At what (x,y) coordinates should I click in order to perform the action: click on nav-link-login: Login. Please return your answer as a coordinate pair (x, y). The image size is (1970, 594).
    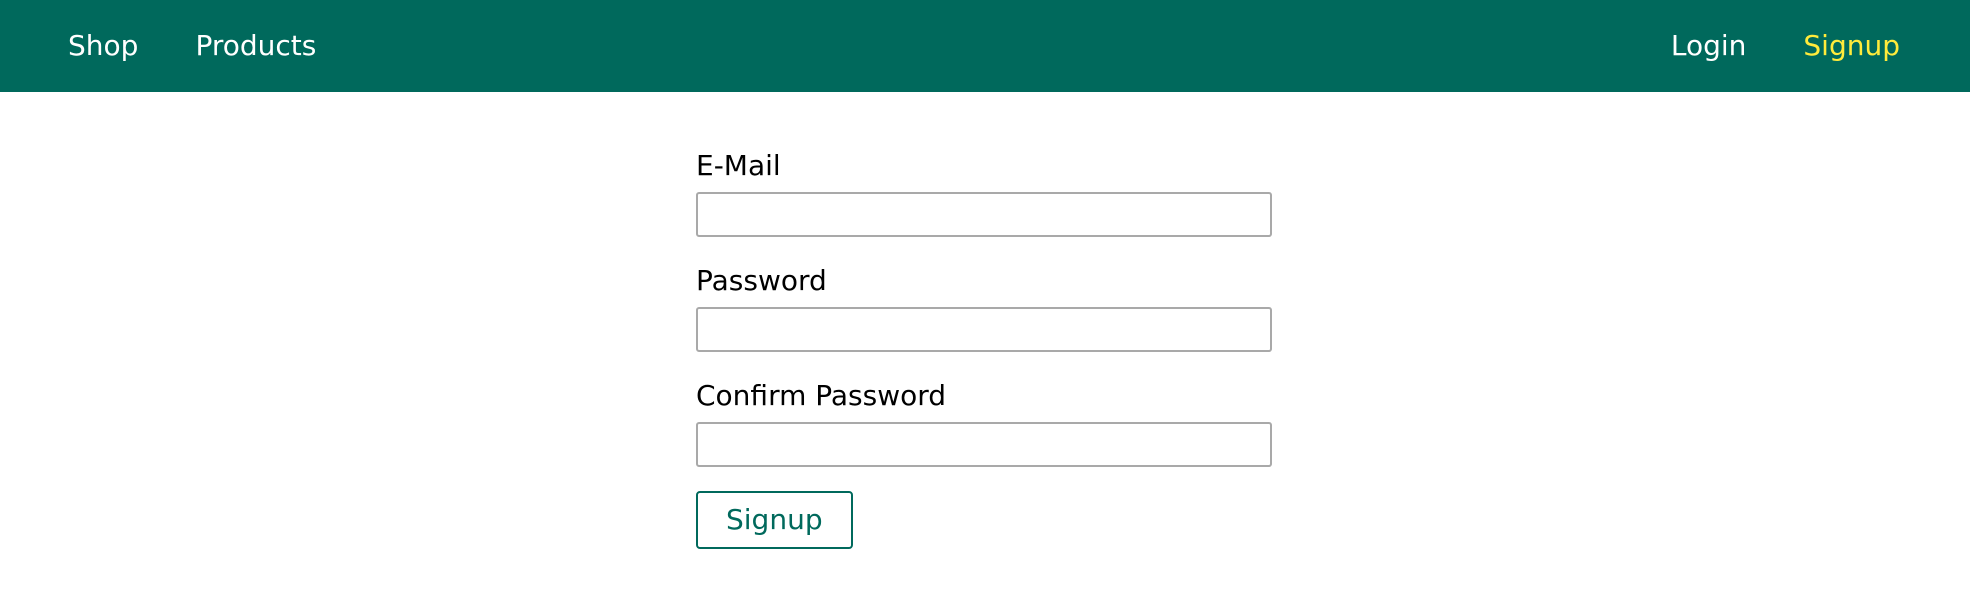
    Looking at the image, I should click on (1709, 46).